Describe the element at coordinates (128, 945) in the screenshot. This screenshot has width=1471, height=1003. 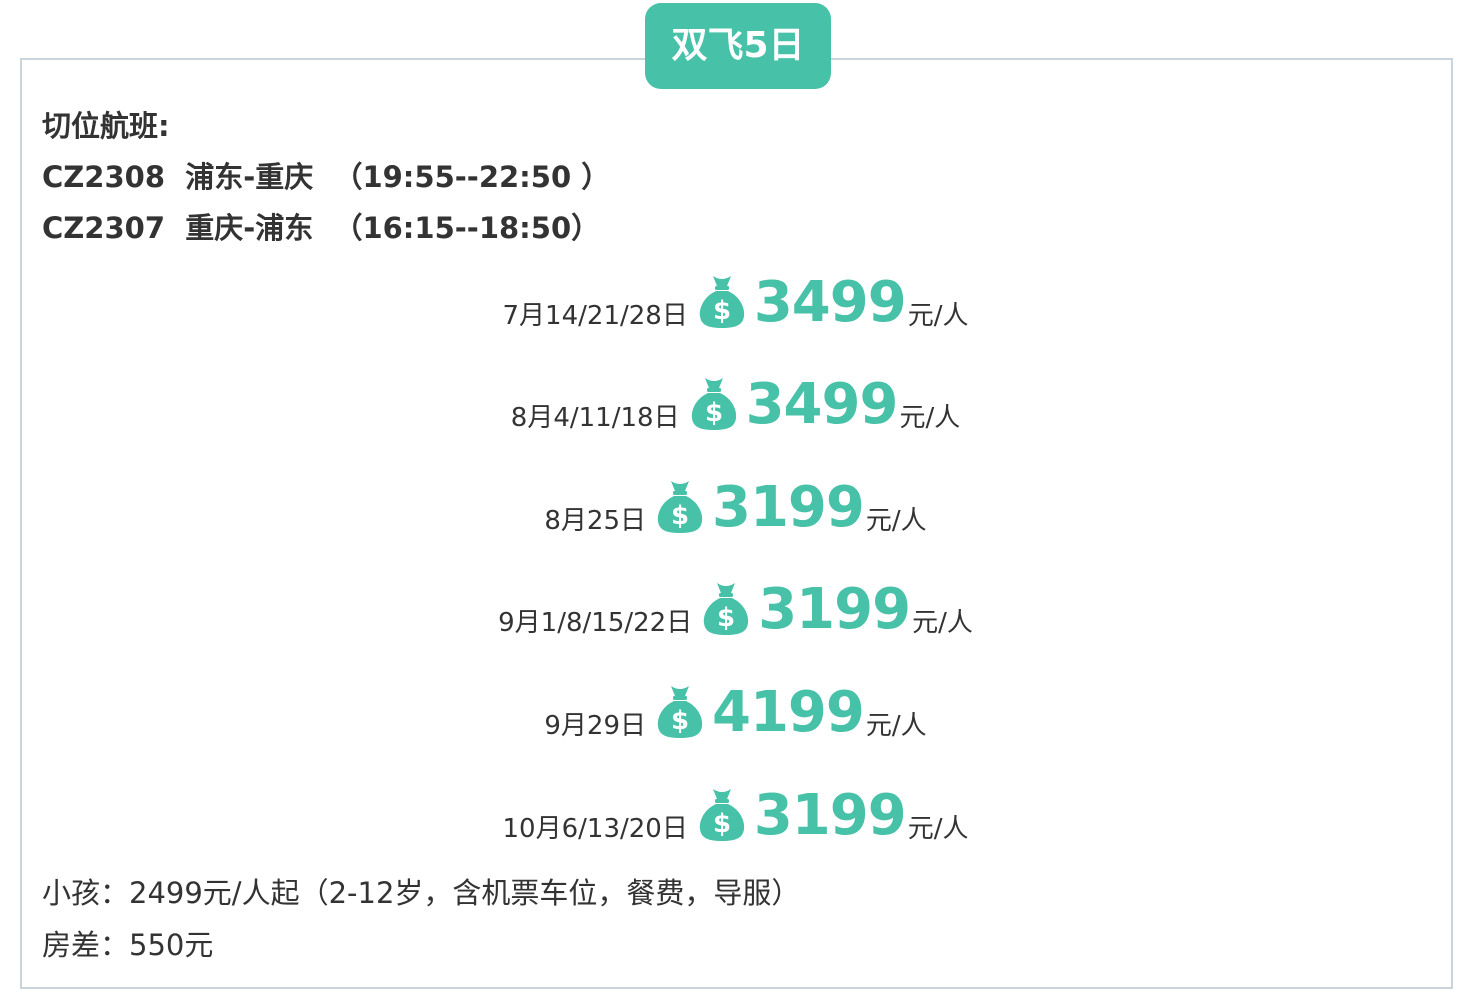
I see `room-surcharge-note: 房差：550元` at that location.